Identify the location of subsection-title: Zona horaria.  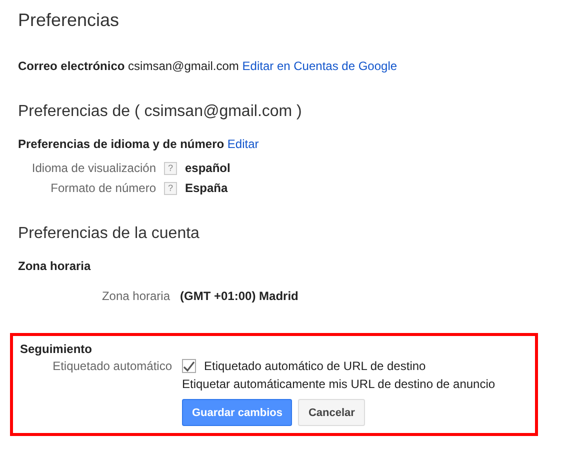
(55, 266).